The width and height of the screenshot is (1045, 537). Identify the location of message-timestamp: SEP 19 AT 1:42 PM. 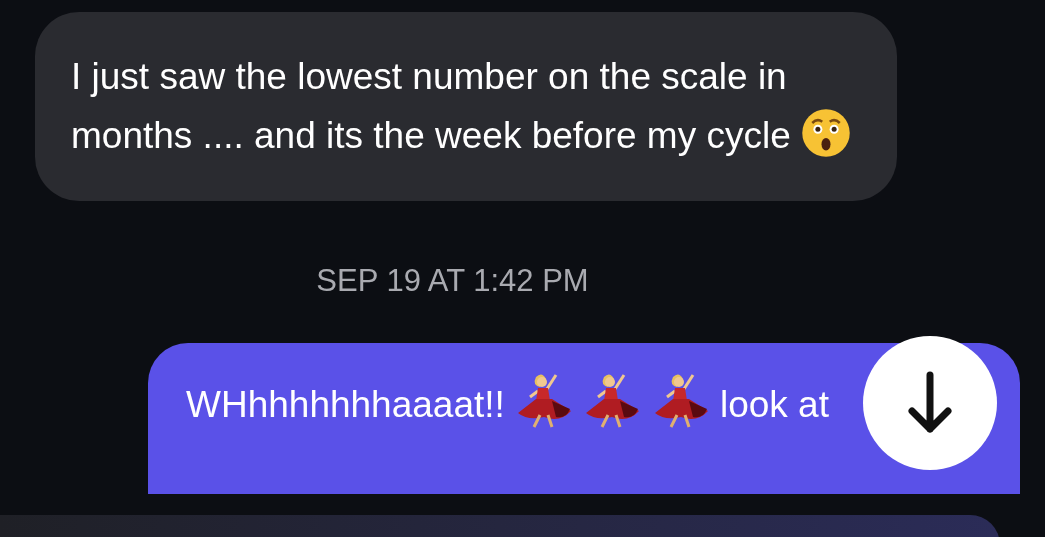
(452, 281).